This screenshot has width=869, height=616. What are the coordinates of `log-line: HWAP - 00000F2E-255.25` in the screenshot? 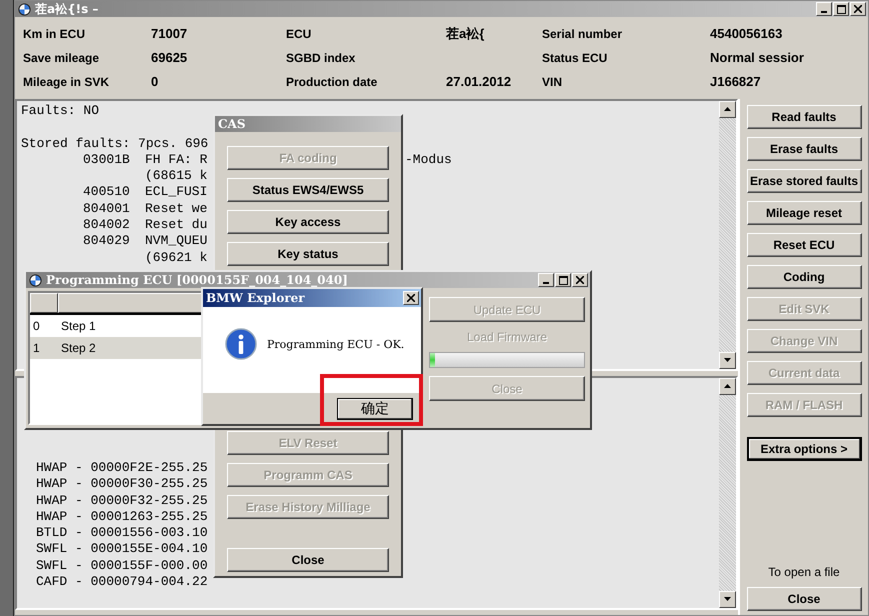 It's located at (122, 468).